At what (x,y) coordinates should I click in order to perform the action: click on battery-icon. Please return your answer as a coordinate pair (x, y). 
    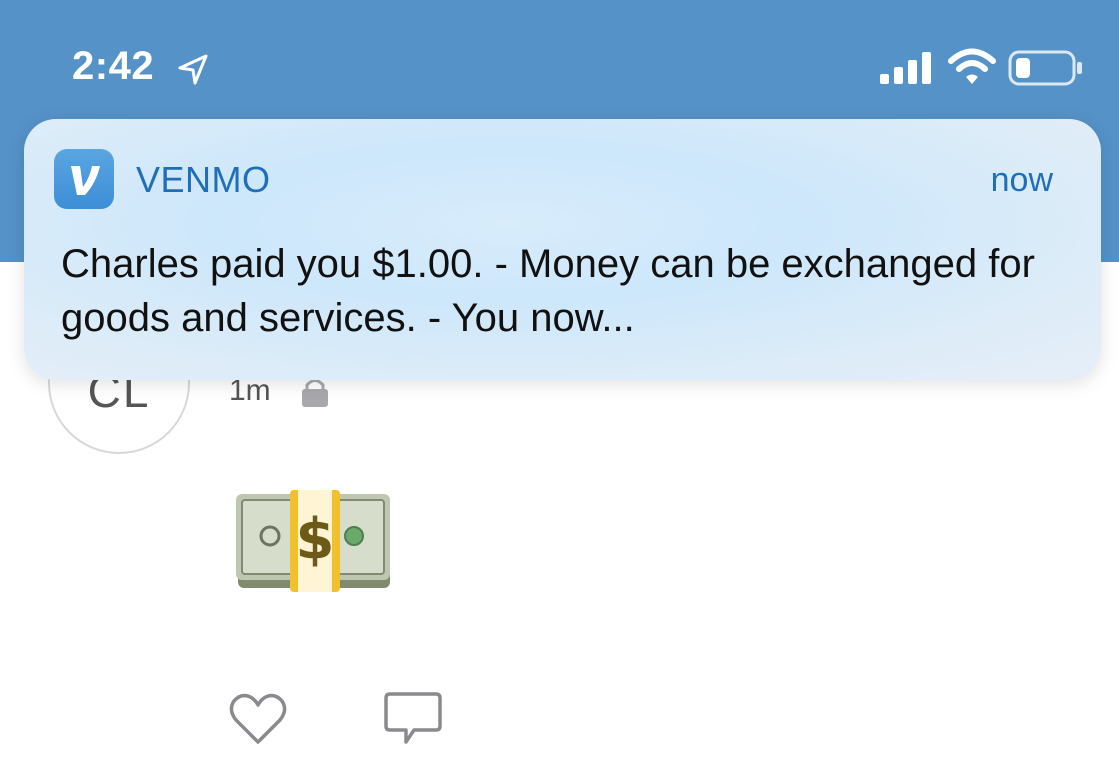
    Looking at the image, I should click on (1045, 68).